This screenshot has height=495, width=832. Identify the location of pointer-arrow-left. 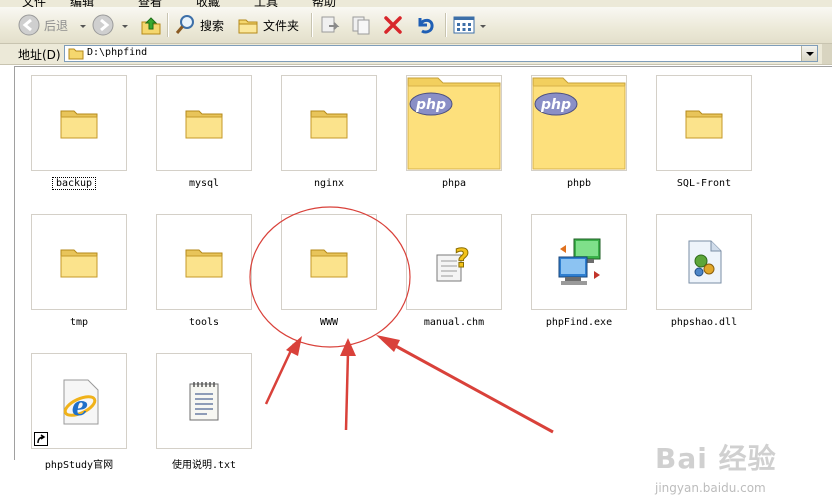
(283, 370).